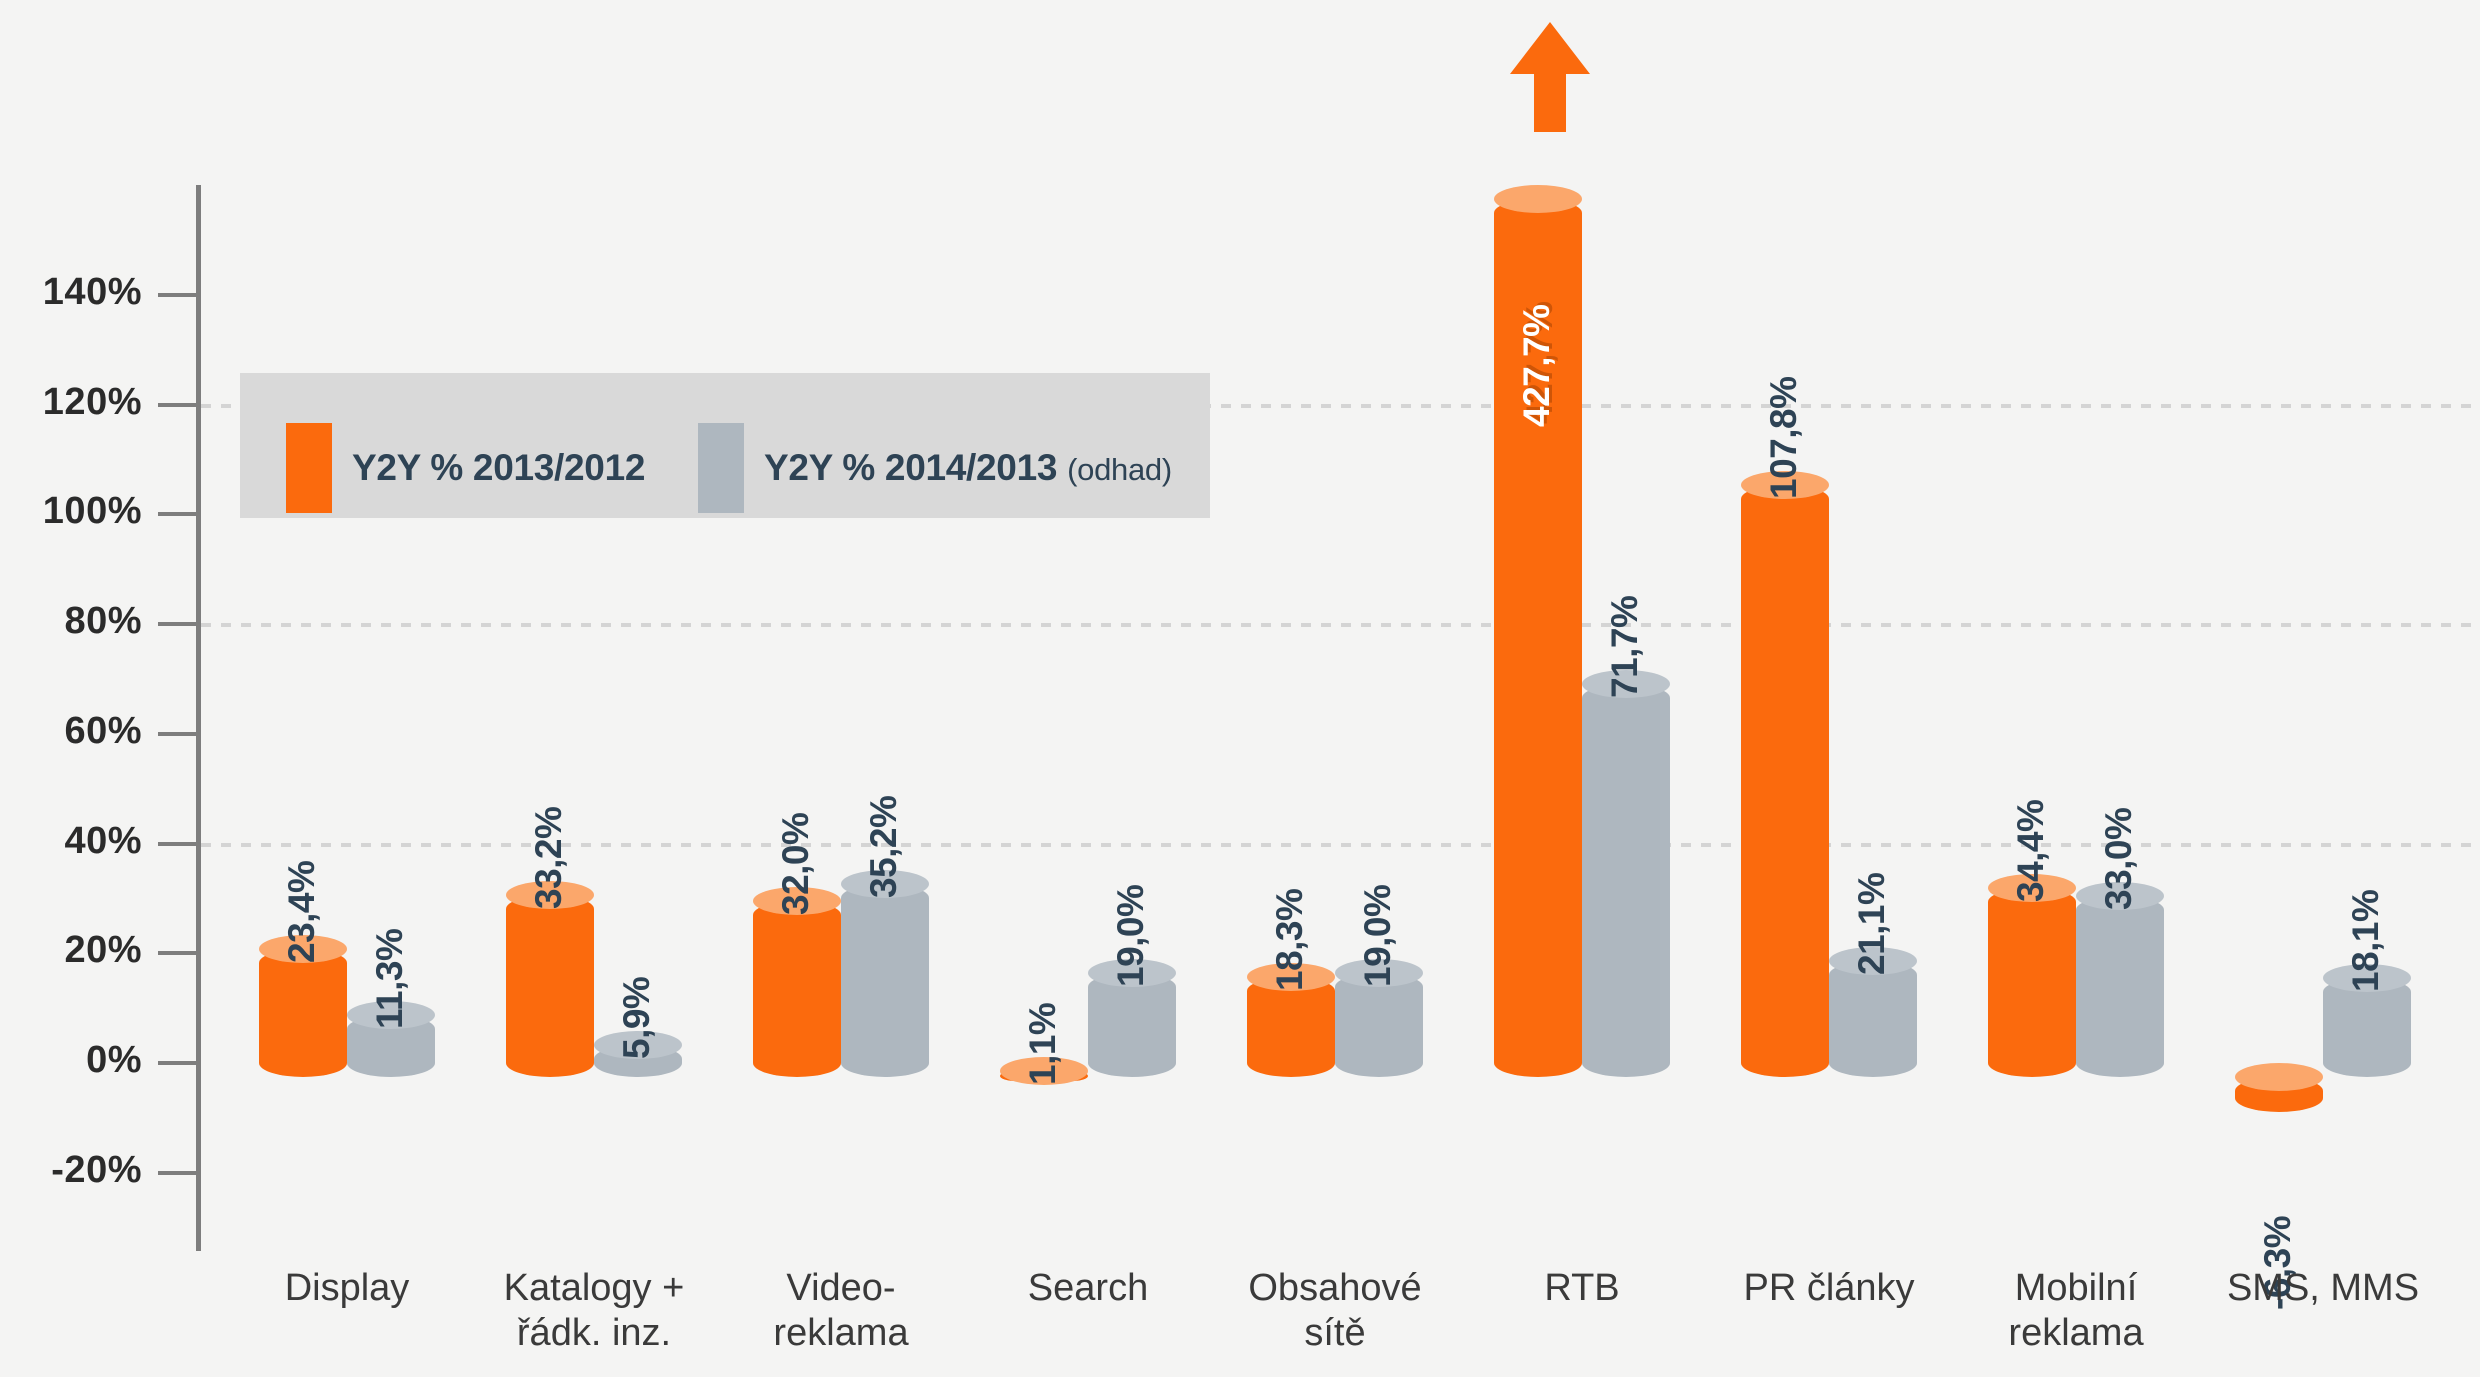  I want to click on y-axis-tick-label: 80%, so click(103, 621).